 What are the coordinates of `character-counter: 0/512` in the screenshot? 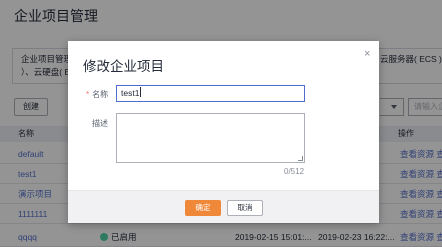 It's located at (294, 171).